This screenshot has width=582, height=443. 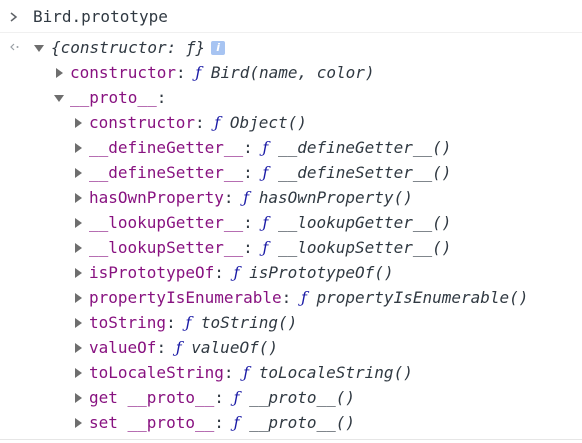 What do you see at coordinates (321, 272) in the screenshot?
I see `property-value: isPrototypeOf()` at bounding box center [321, 272].